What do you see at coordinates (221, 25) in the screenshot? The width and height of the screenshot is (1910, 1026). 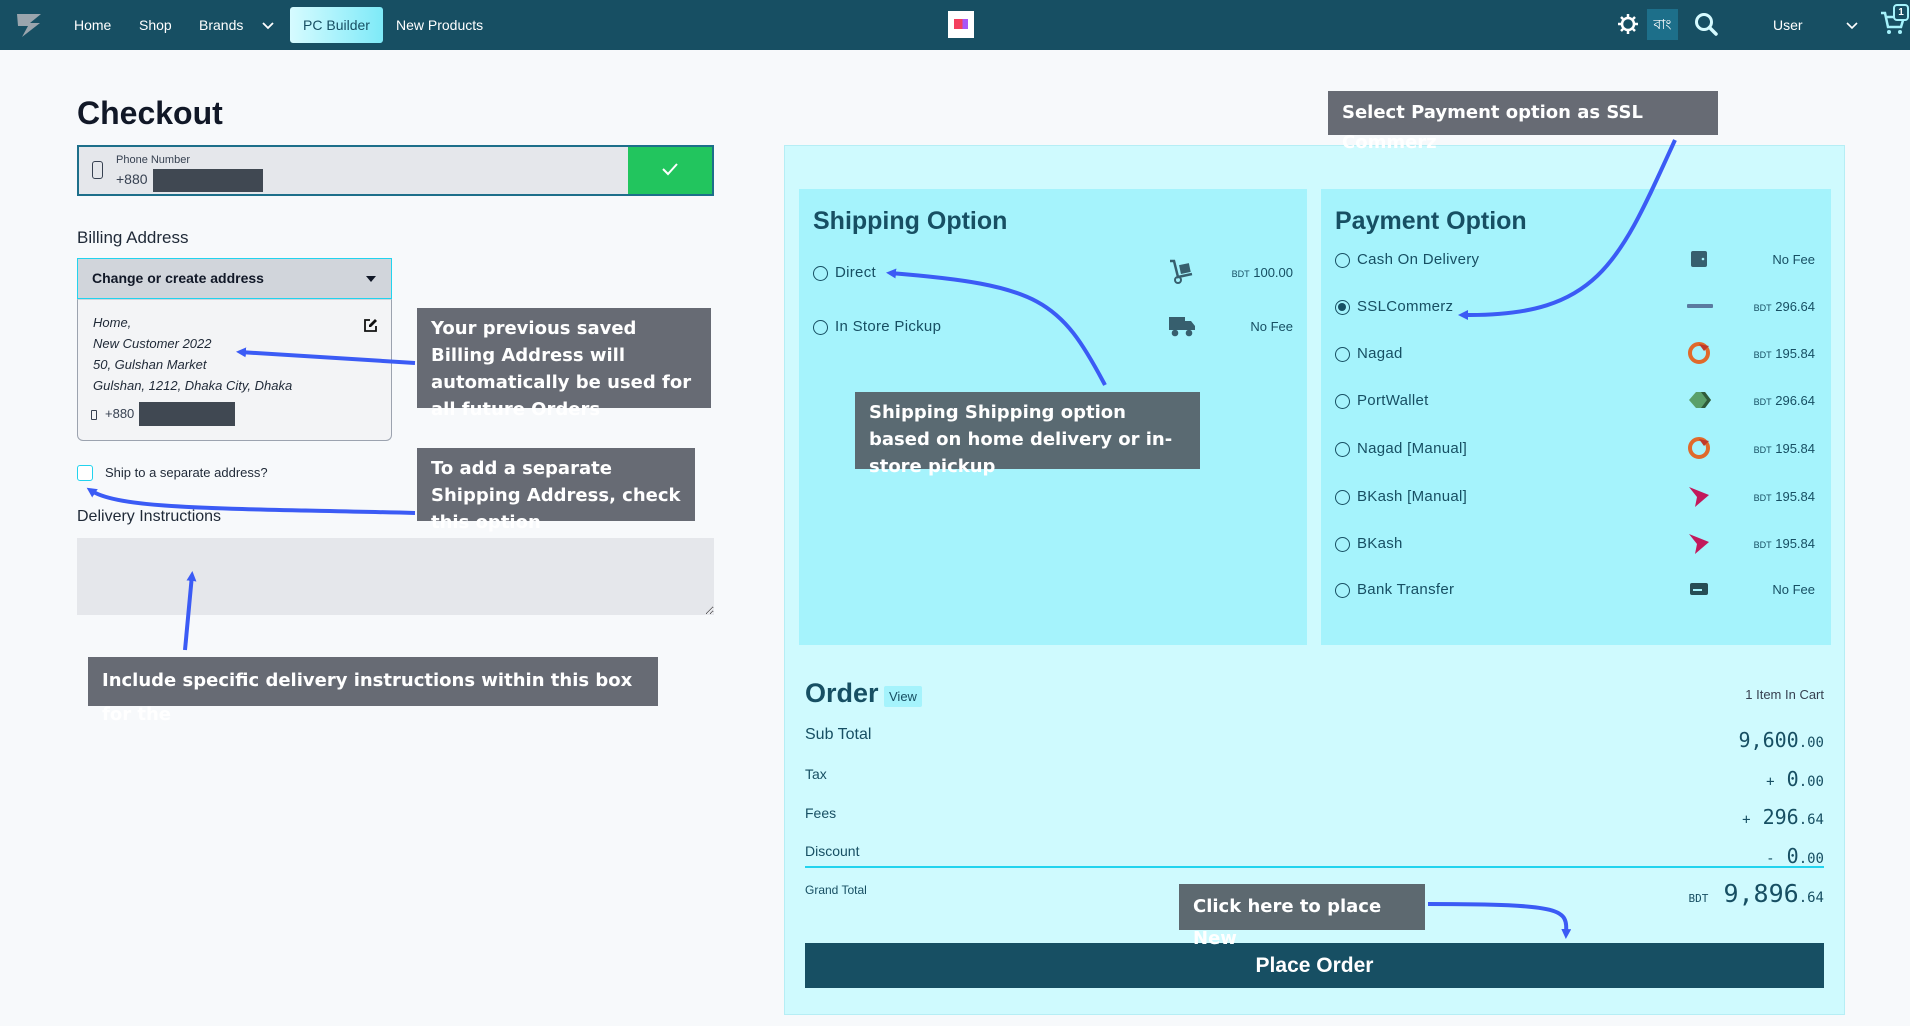 I see `nav-brands: Brands` at bounding box center [221, 25].